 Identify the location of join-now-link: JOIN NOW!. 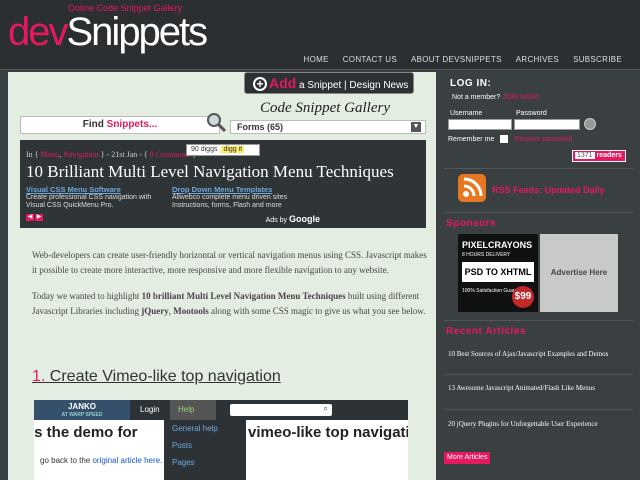
(520, 97).